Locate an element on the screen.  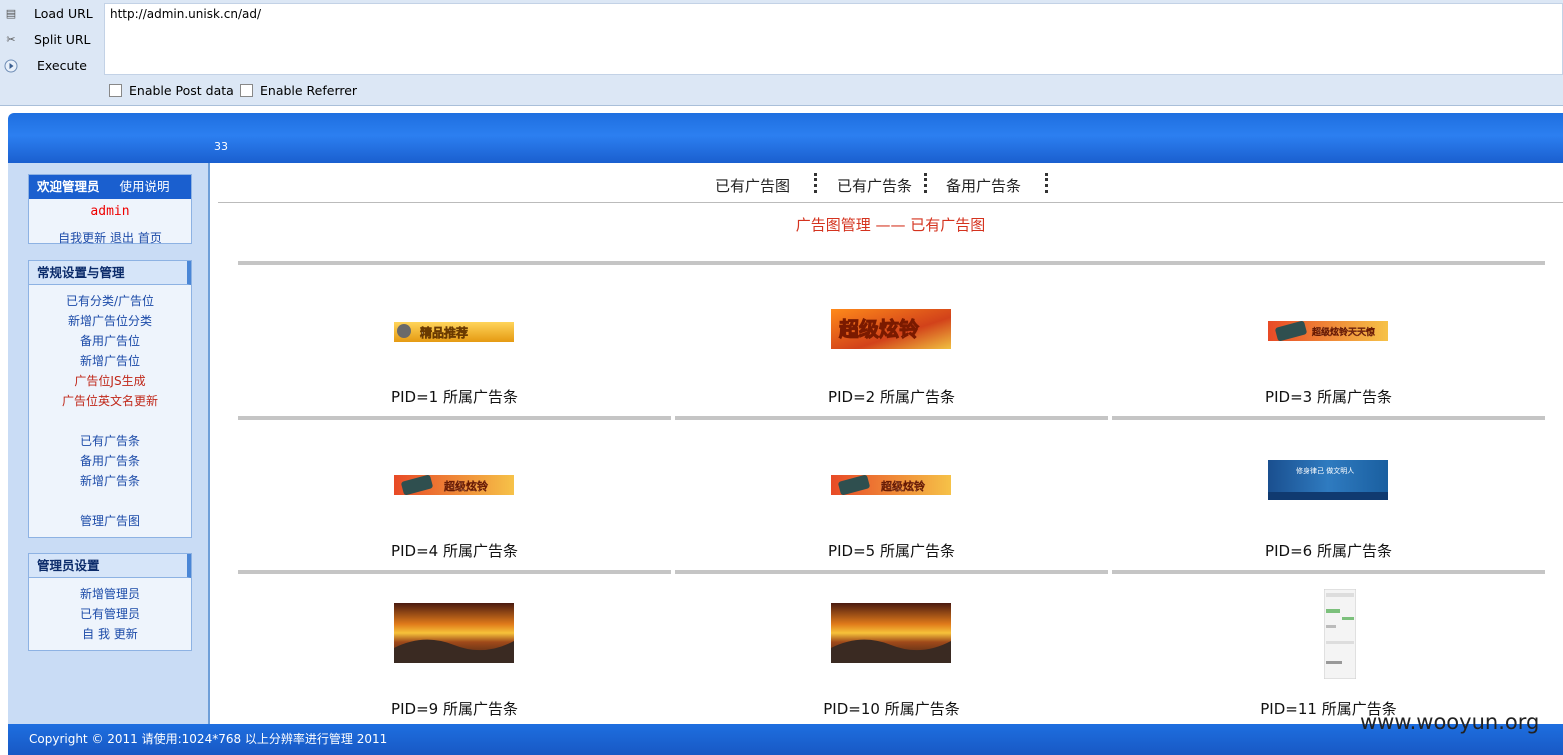
split-url-button: ✂ Split URL is located at coordinates (50, 40).